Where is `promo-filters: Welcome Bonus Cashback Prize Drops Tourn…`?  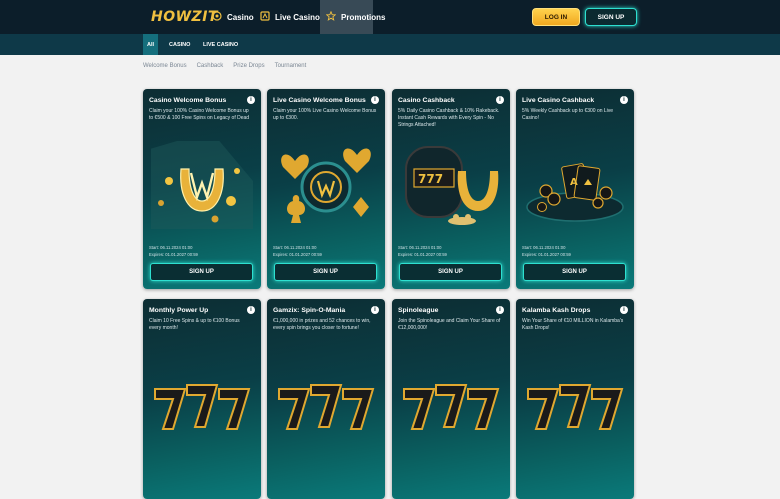 promo-filters: Welcome Bonus Cashback Prize Drops Tourn… is located at coordinates (224, 66).